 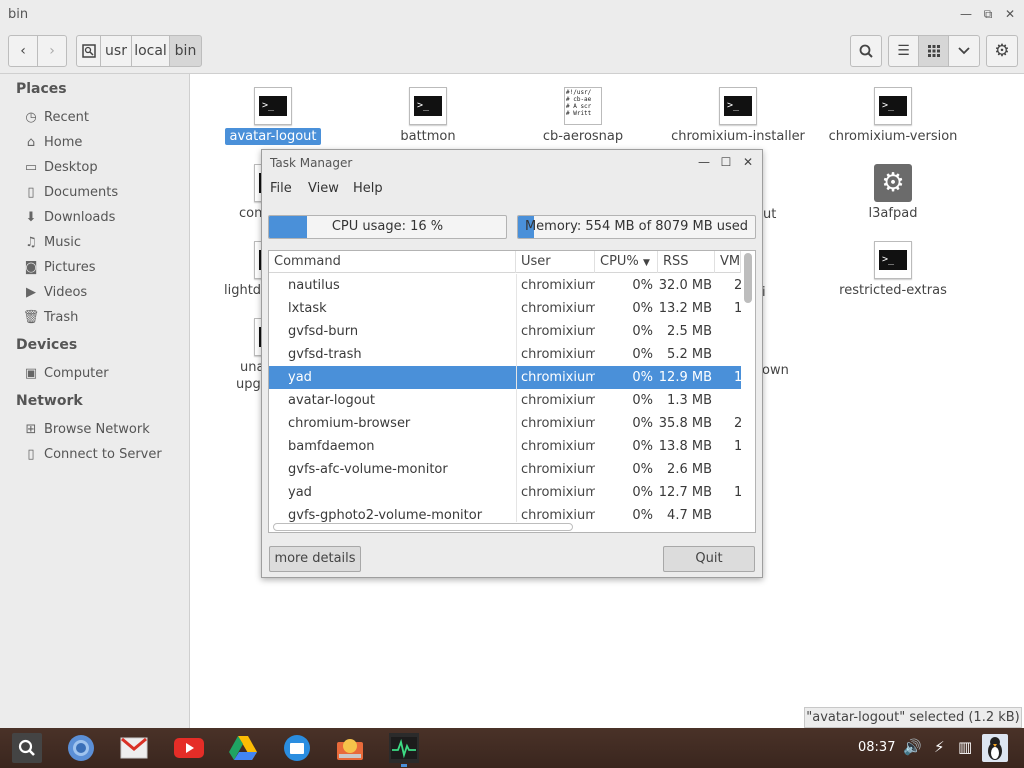 I want to click on sidebar-item-browse-network: ⊞ Browse Network, so click(x=87, y=429).